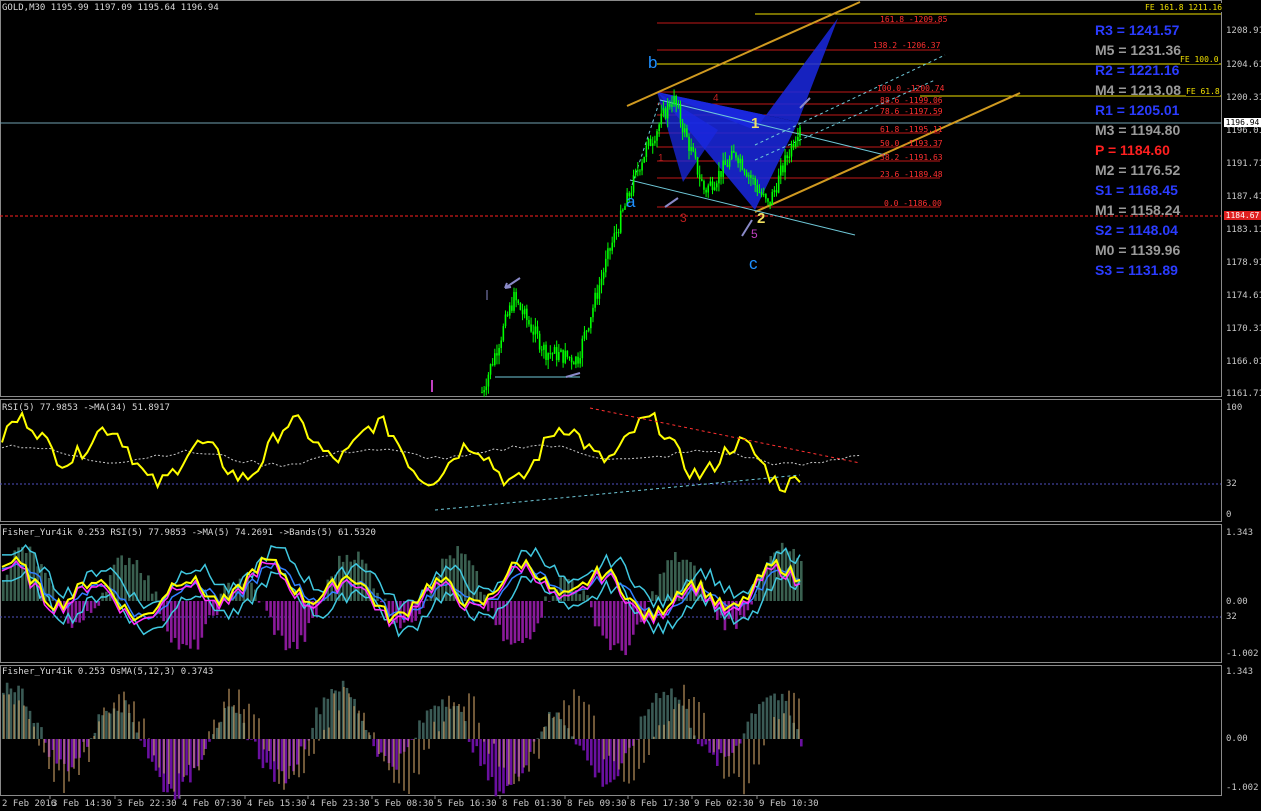  Describe the element at coordinates (277, 804) in the screenshot. I see `time-tick: 4 Feb 15:30` at that location.